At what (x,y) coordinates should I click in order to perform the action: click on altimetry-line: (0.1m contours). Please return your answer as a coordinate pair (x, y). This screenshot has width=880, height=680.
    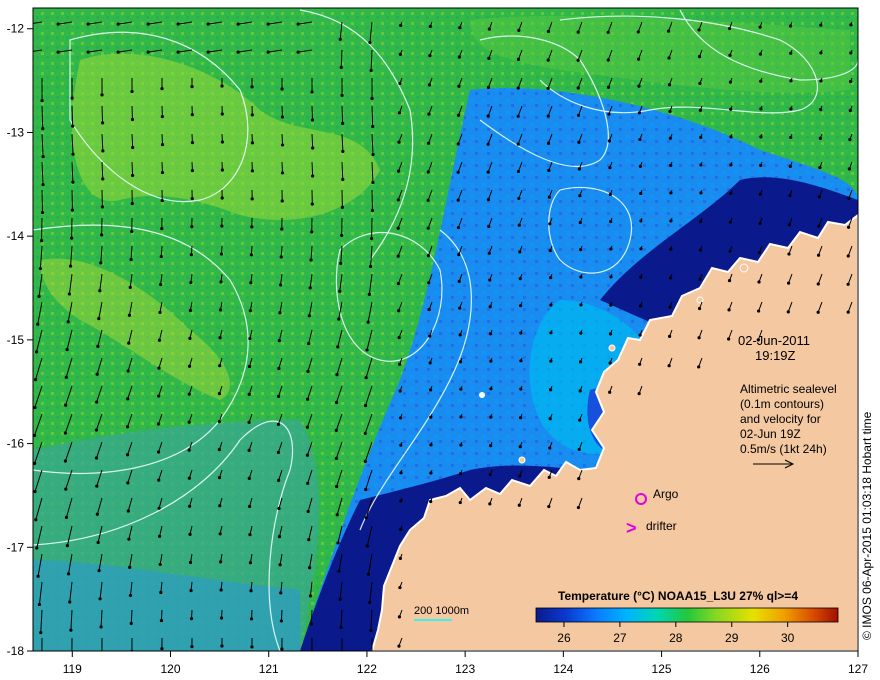
    Looking at the image, I should click on (782, 404).